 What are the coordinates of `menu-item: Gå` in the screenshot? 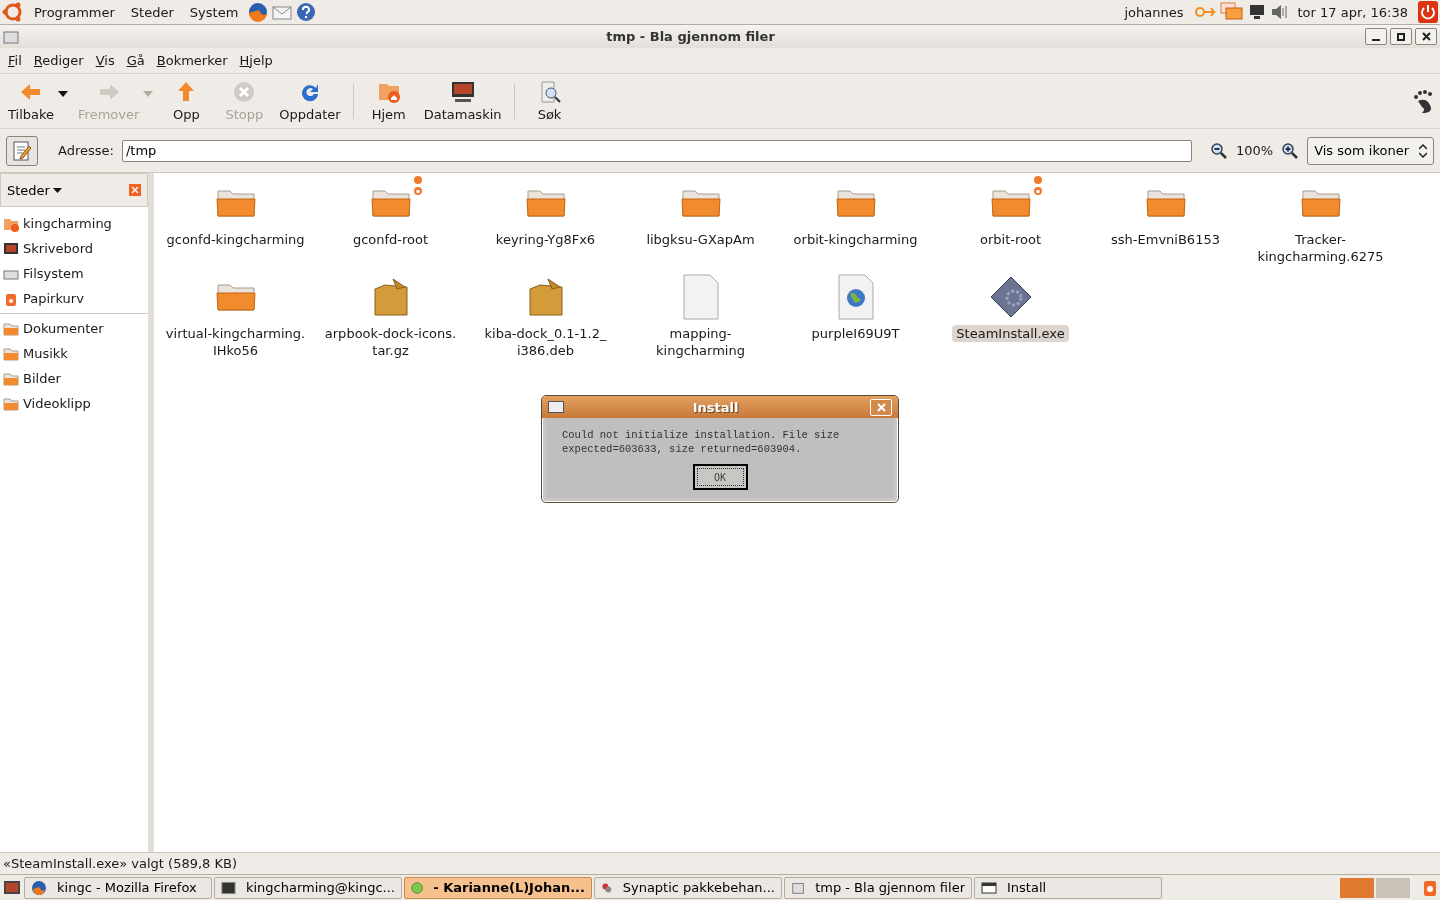 It's located at (135, 60).